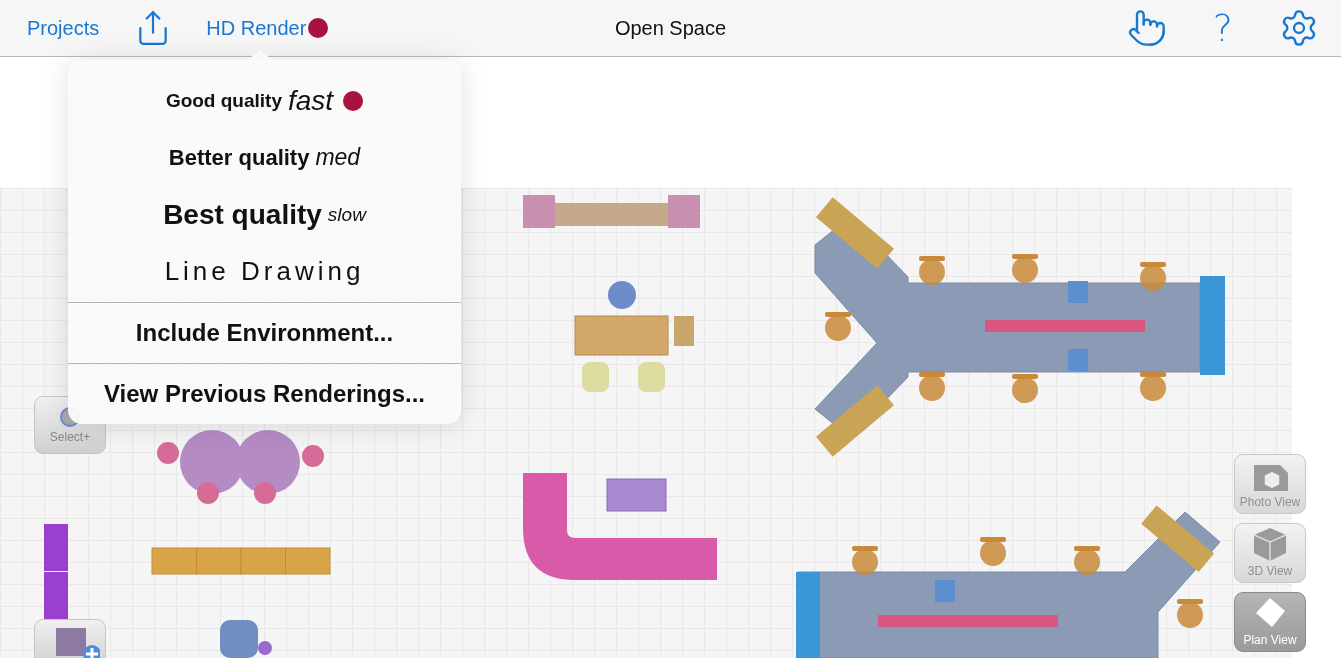 Image resolution: width=1341 pixels, height=658 pixels. What do you see at coordinates (267, 28) in the screenshot?
I see `hd-render-button: HD Render` at bounding box center [267, 28].